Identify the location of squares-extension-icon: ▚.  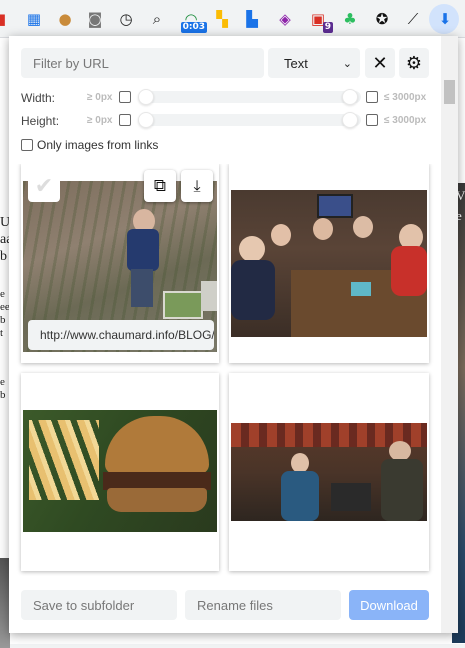
(222, 19).